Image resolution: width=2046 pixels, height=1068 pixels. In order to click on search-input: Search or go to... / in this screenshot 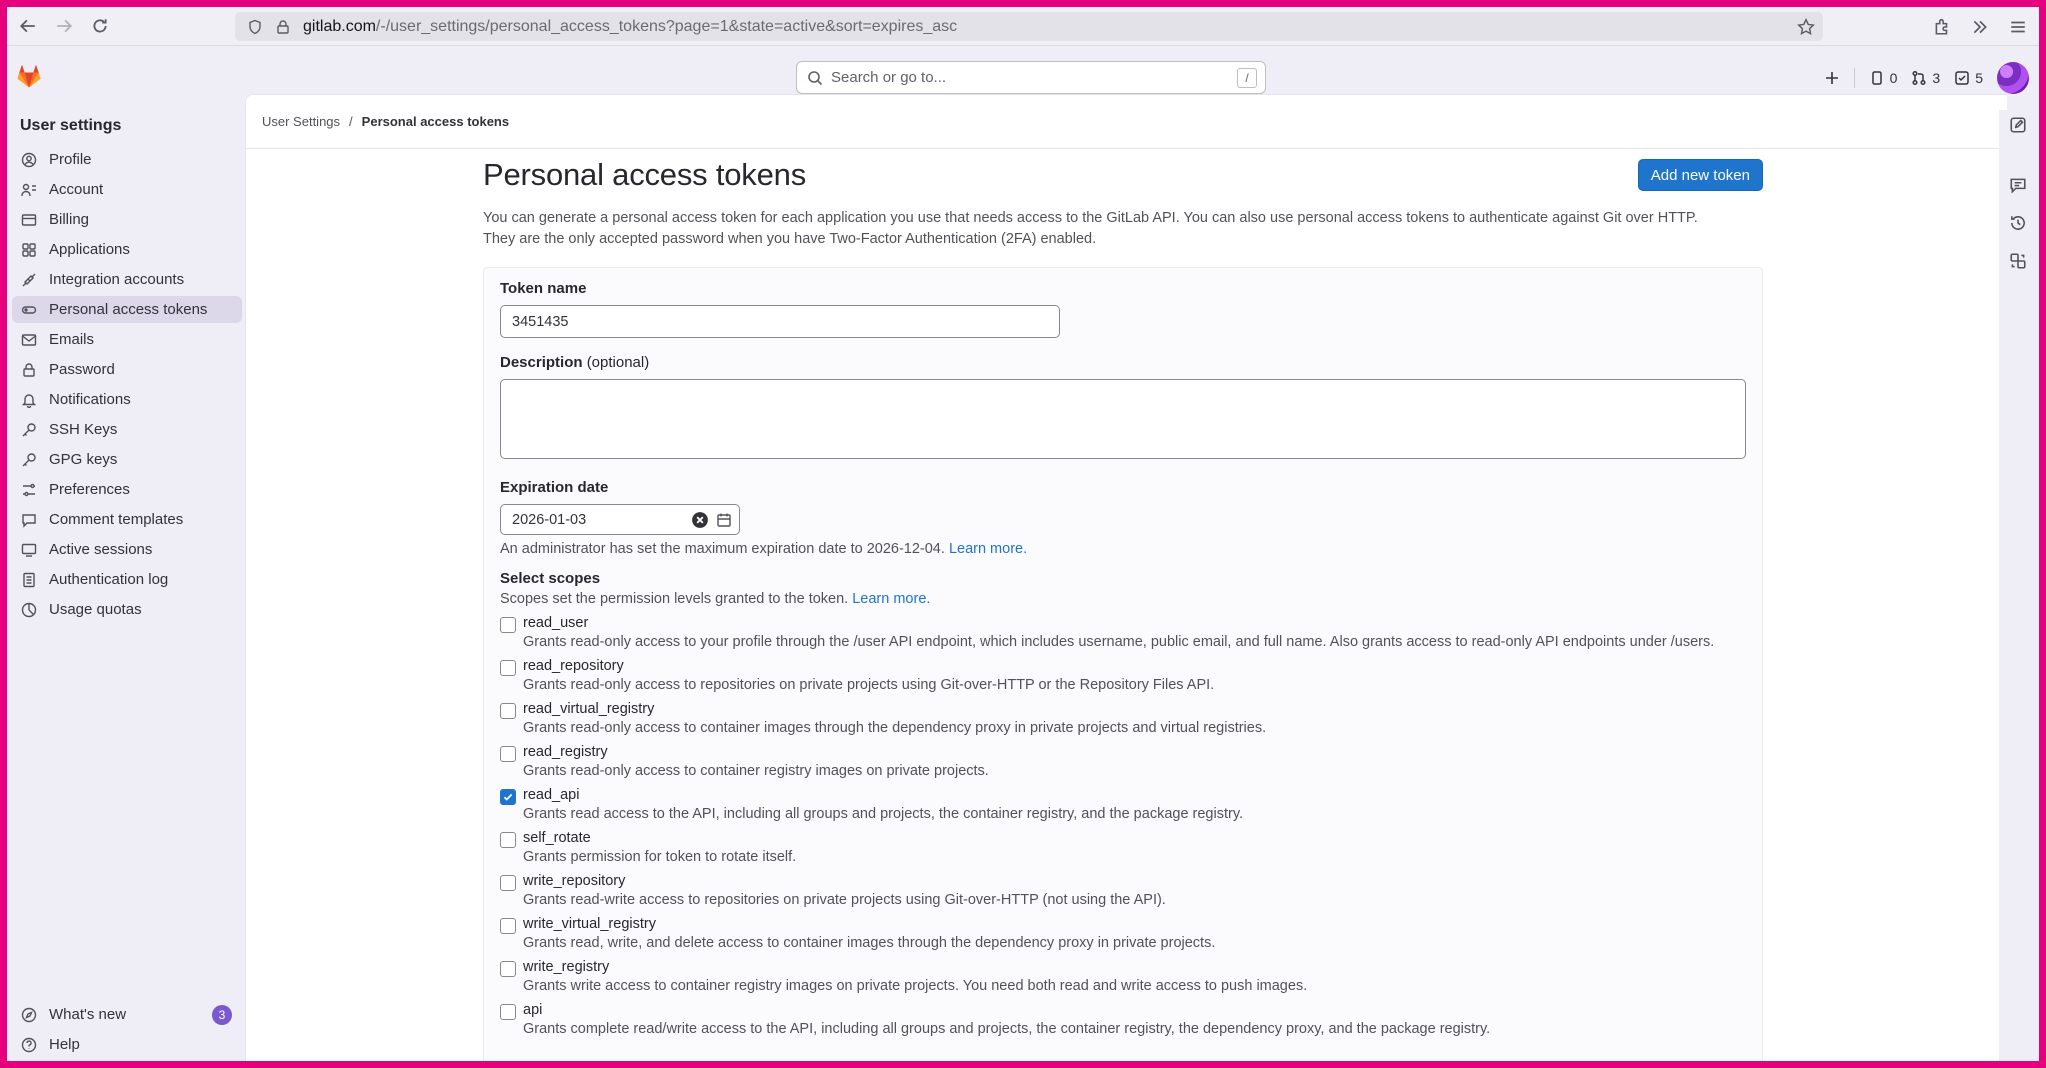, I will do `click(1031, 77)`.